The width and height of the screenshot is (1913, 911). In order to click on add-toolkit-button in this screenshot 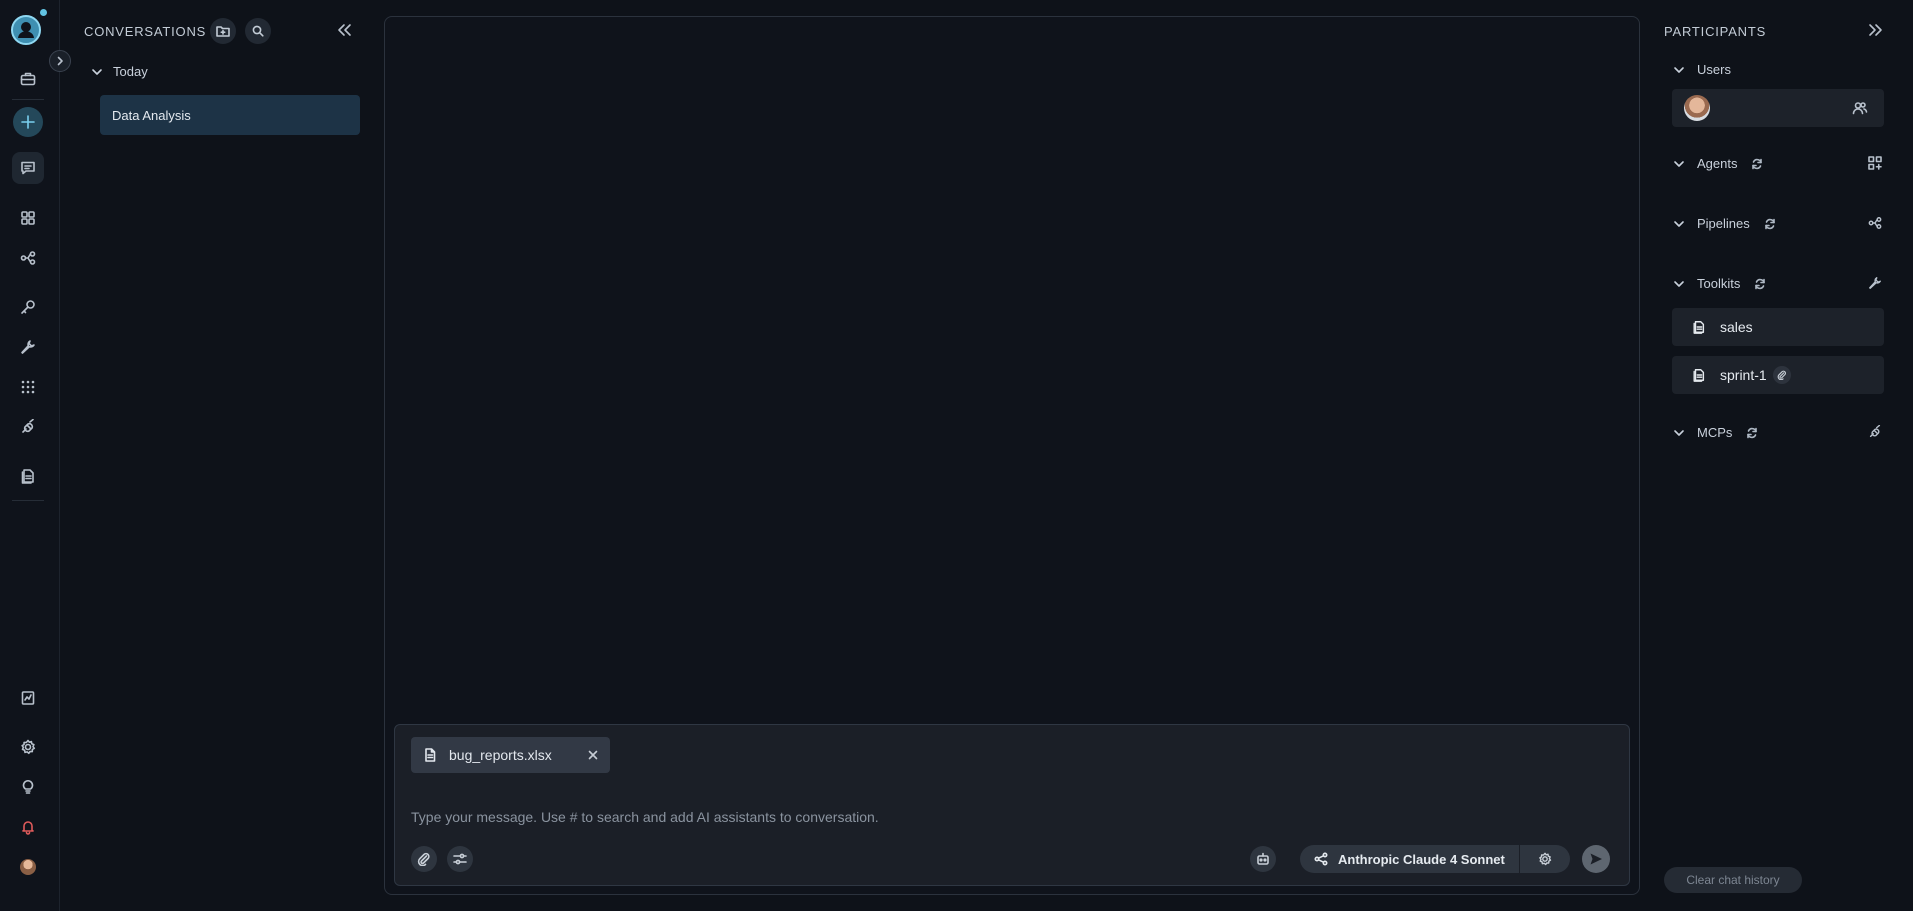, I will do `click(1875, 283)`.